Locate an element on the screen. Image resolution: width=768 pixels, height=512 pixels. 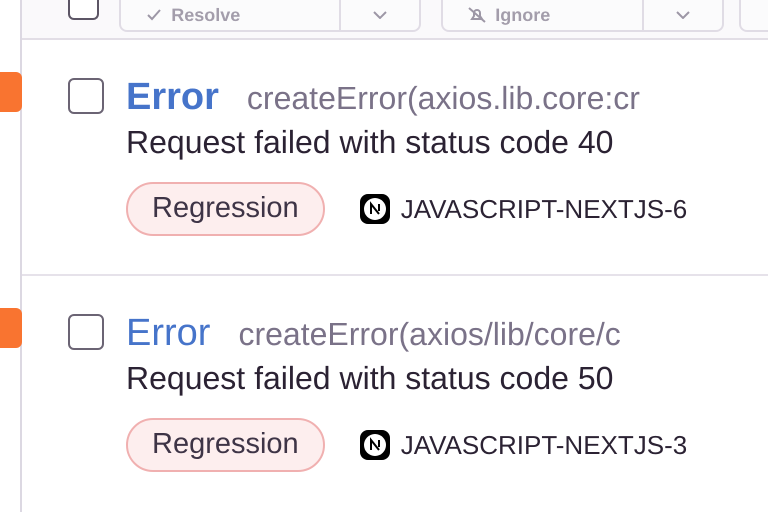
bell-slash-icon is located at coordinates (477, 15).